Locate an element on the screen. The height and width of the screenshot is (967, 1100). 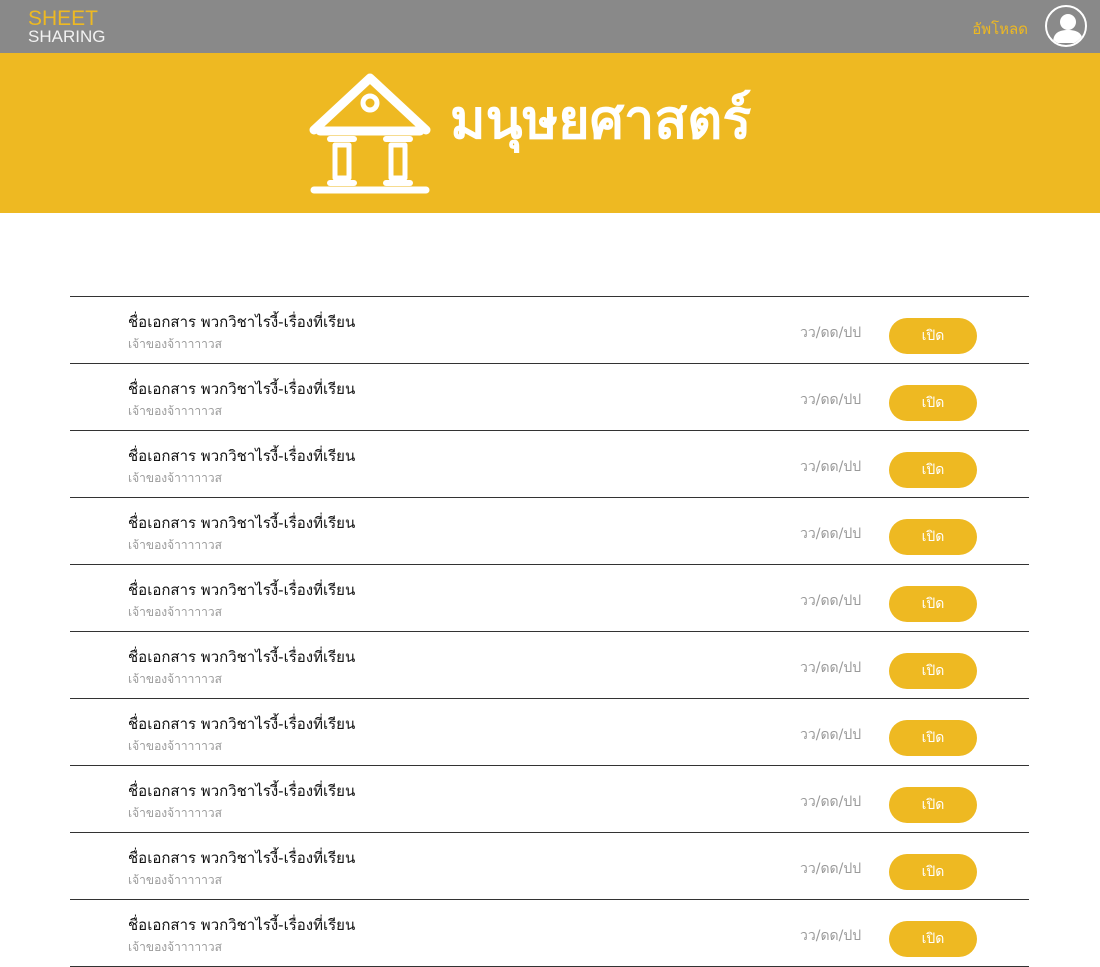
user-avatar-icon is located at coordinates (1066, 26).